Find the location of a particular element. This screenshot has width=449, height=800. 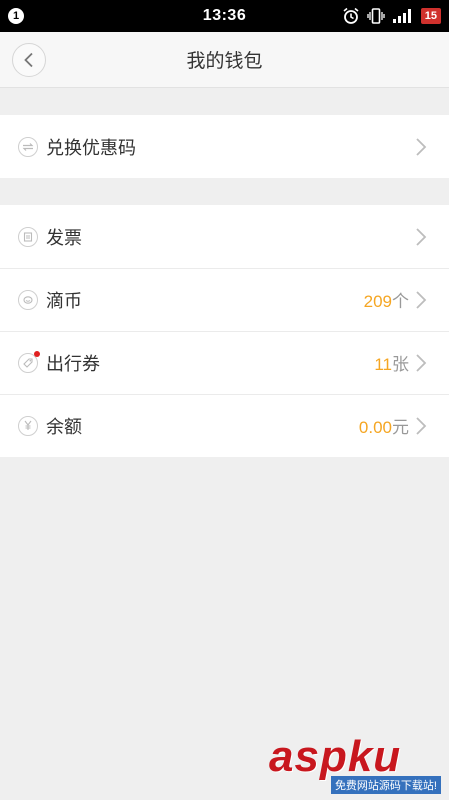

status-bar: 1 13:36 15 is located at coordinates (224, 16).